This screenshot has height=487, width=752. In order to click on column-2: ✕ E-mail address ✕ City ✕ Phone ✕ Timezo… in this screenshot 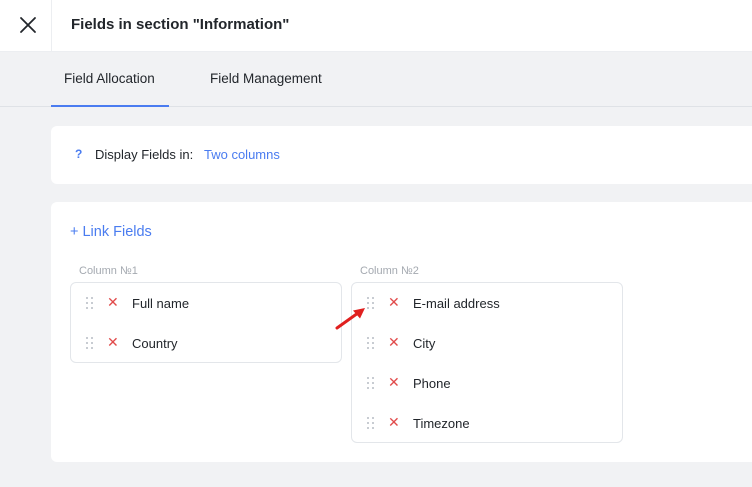, I will do `click(487, 362)`.